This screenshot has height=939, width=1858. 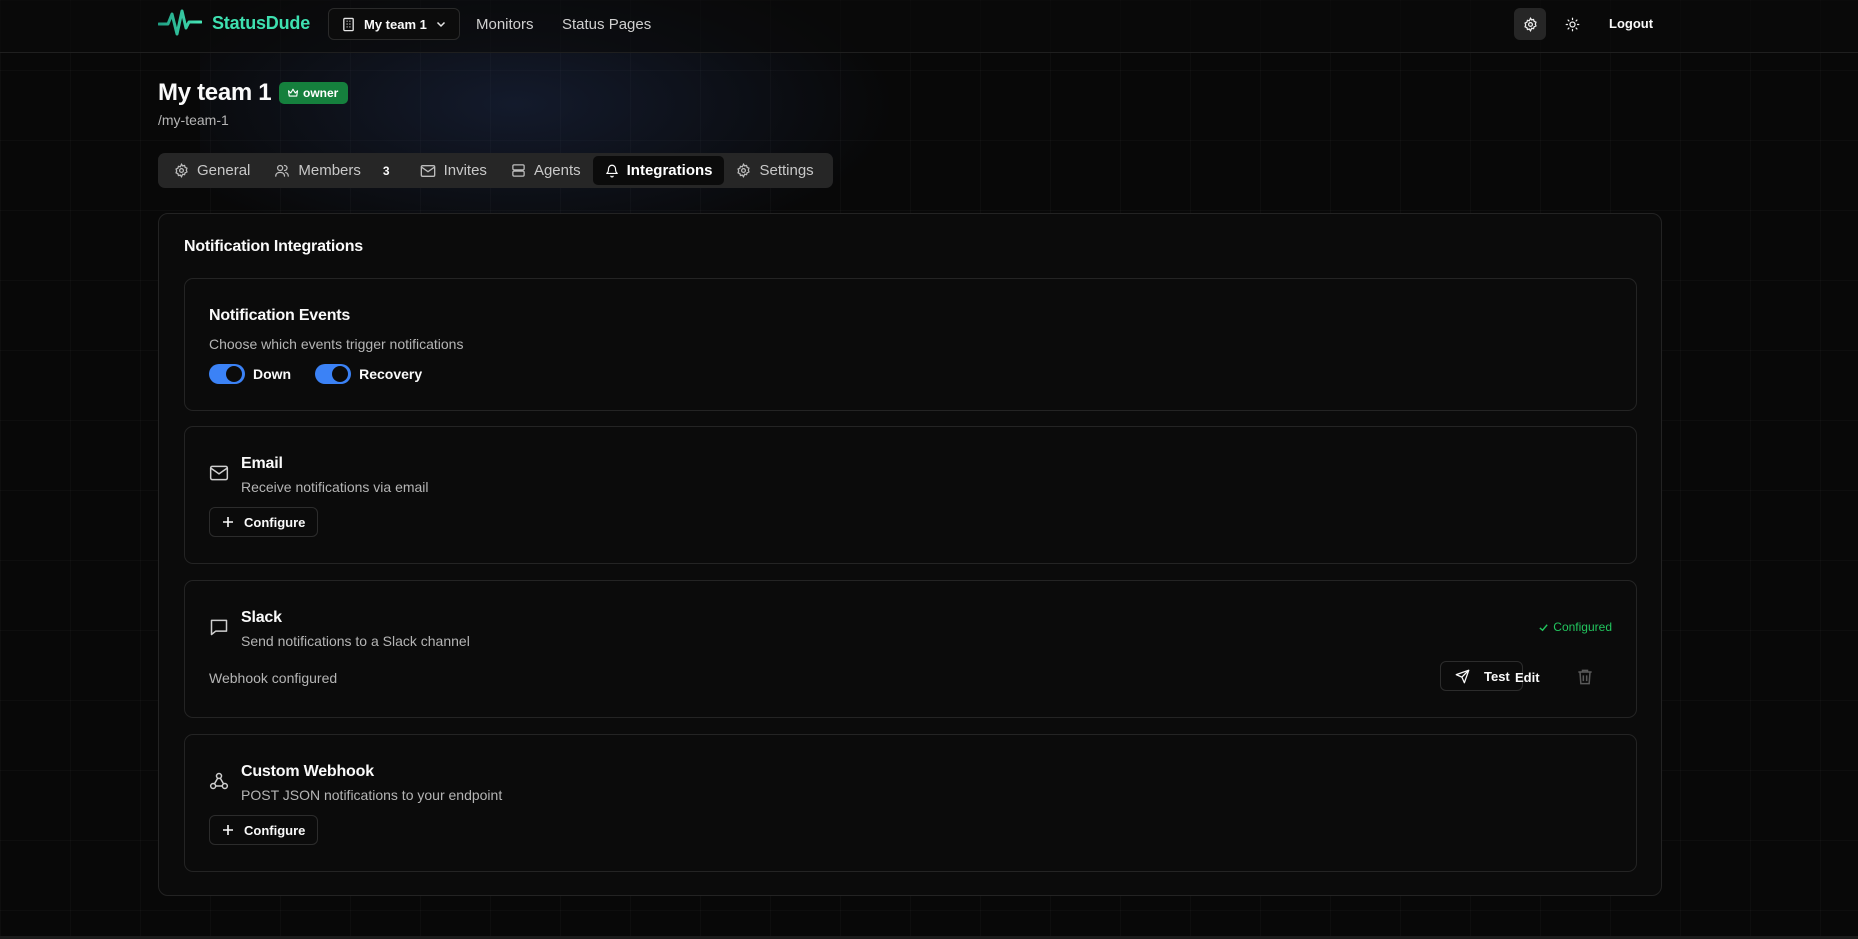 What do you see at coordinates (224, 170) in the screenshot?
I see `tab-general-label: General` at bounding box center [224, 170].